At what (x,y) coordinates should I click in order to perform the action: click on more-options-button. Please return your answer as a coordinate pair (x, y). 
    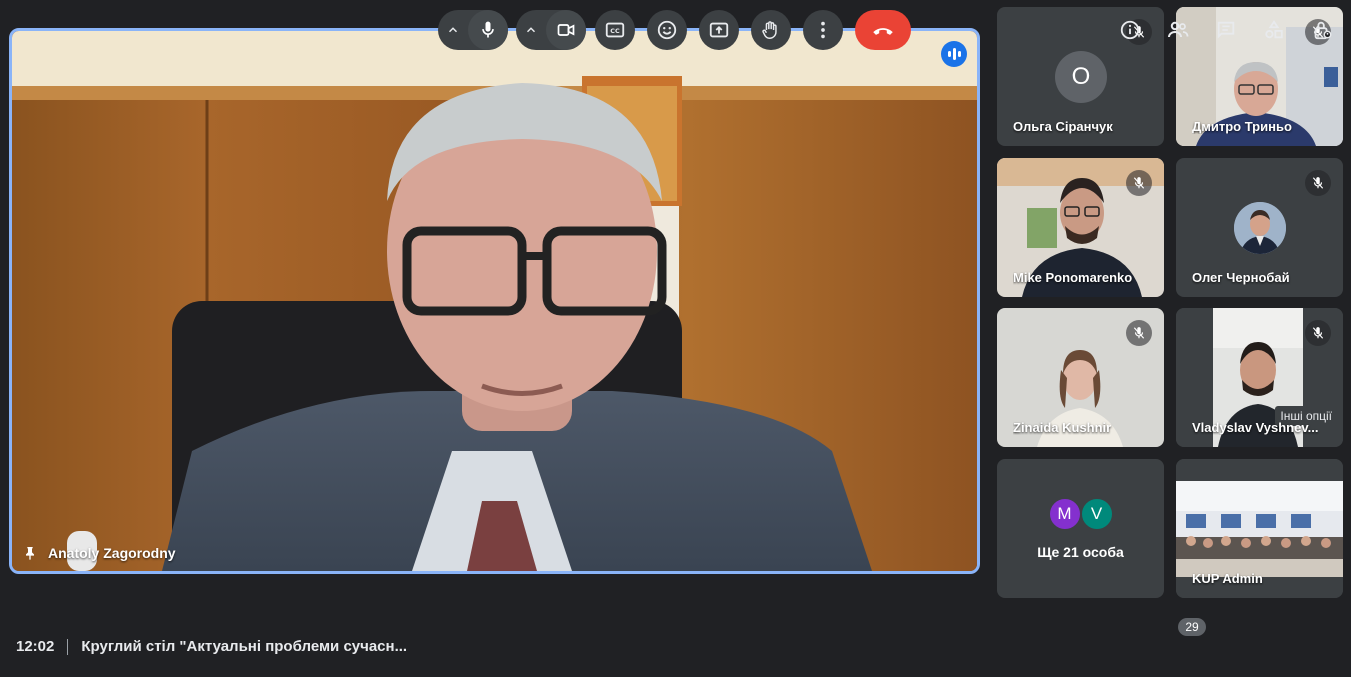
    Looking at the image, I should click on (823, 30).